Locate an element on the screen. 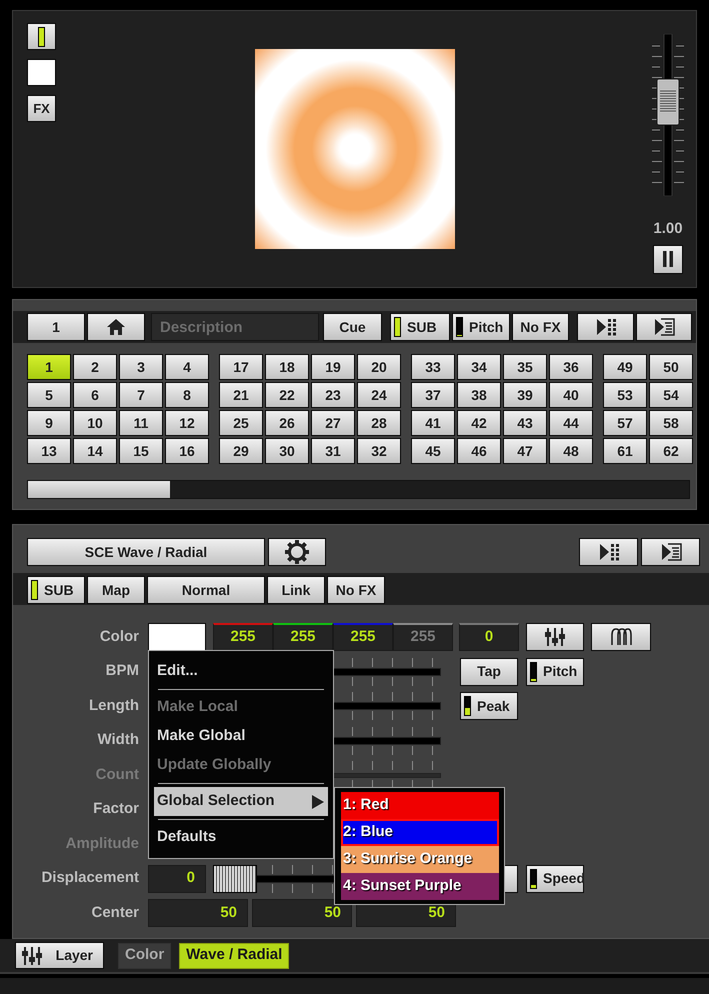 This screenshot has height=994, width=709. color-selection-item: 1: Red is located at coordinates (420, 805).